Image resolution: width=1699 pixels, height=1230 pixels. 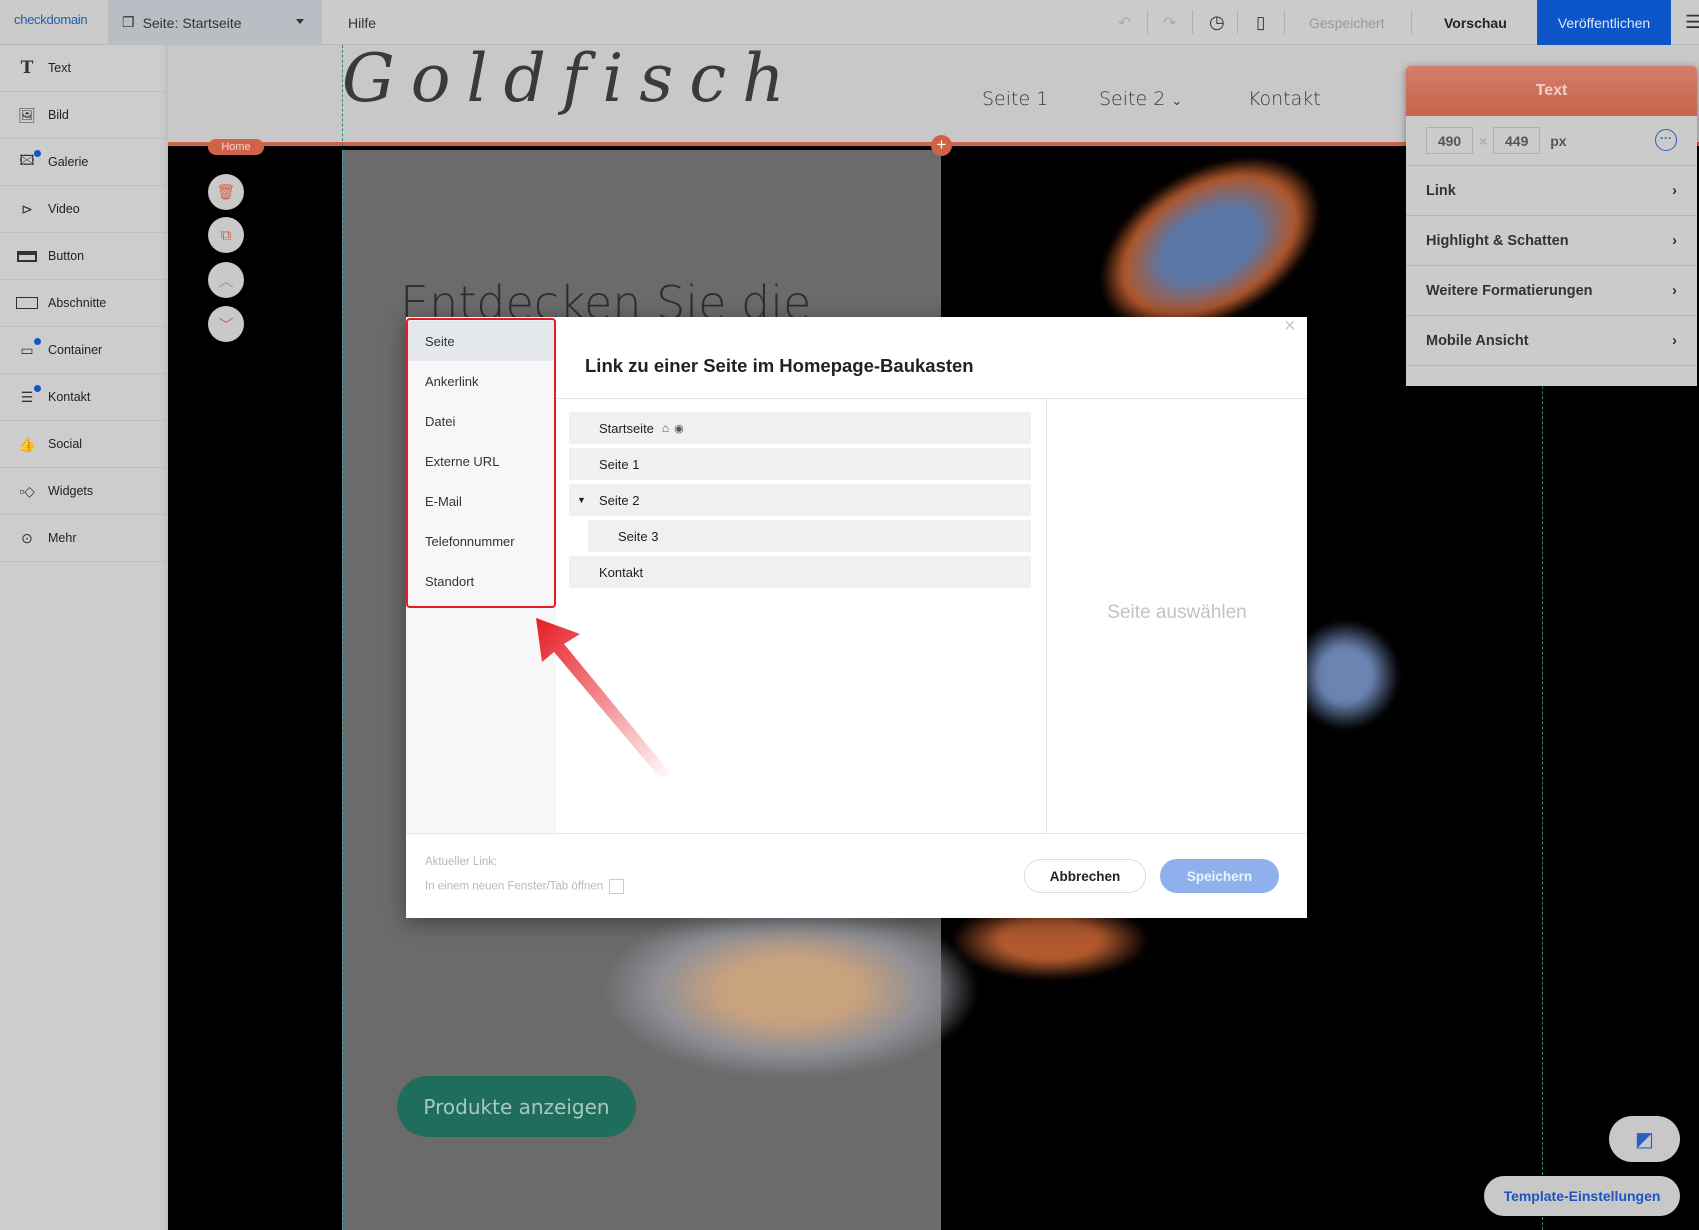 I want to click on publish-button: Veröffentlichen, so click(x=1604, y=22).